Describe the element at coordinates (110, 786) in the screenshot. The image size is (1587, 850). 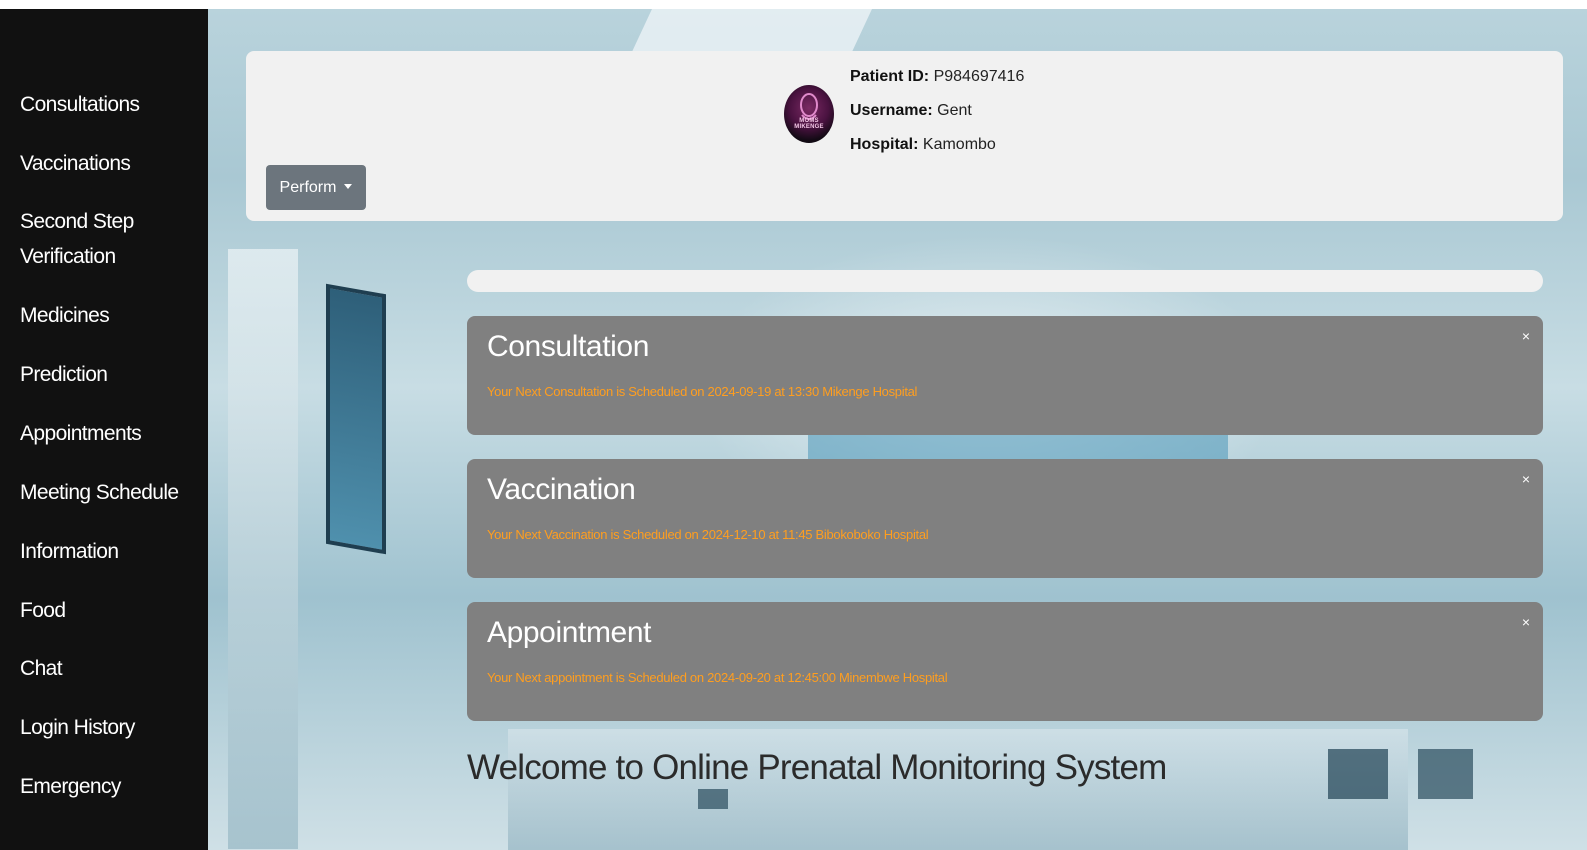
I see `sidebar-item-emergency: Emergency` at that location.